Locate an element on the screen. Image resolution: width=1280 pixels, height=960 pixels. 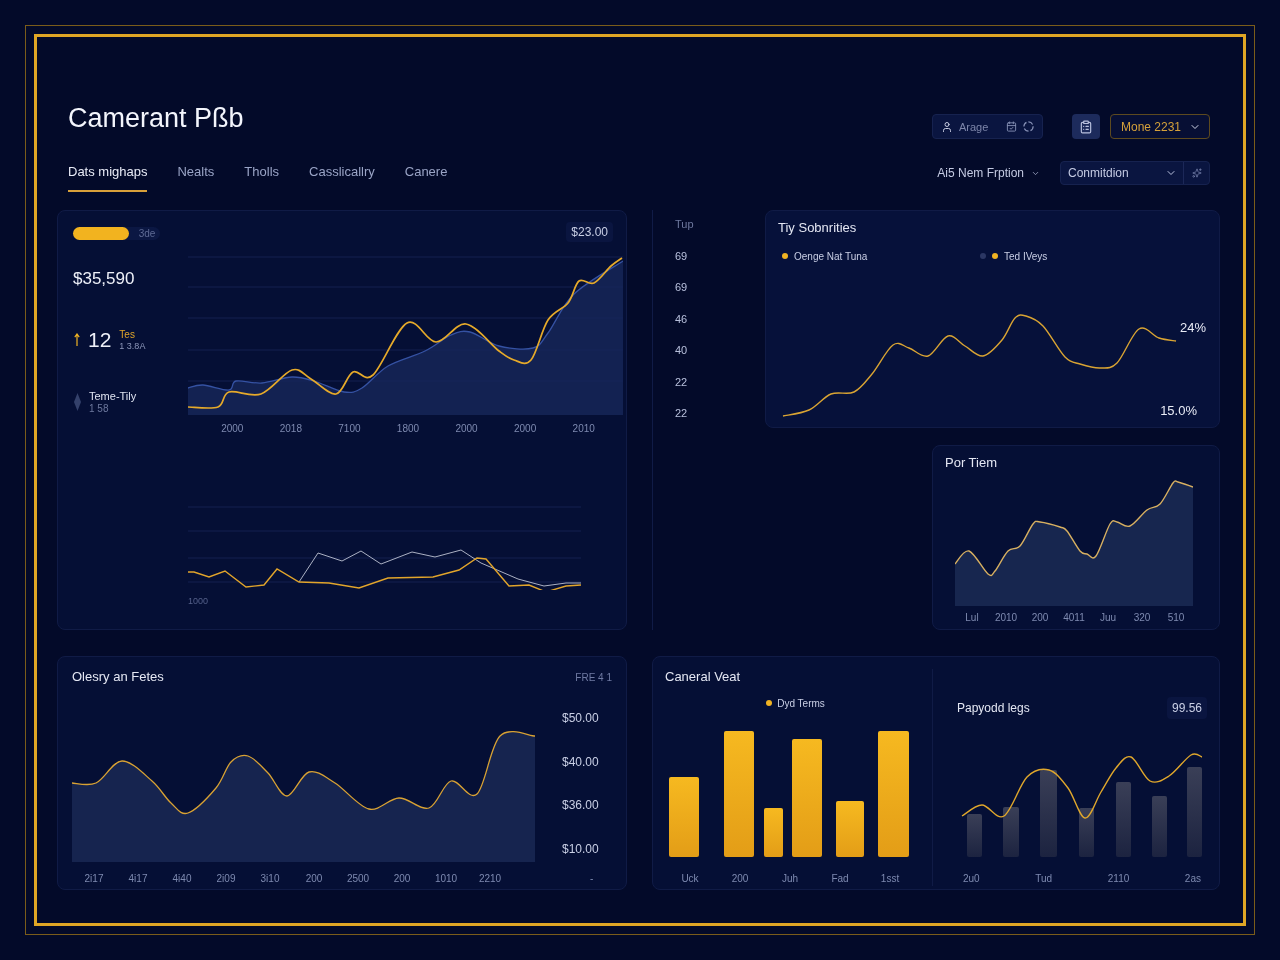
axis-label: - is located at coordinates (592, 879).